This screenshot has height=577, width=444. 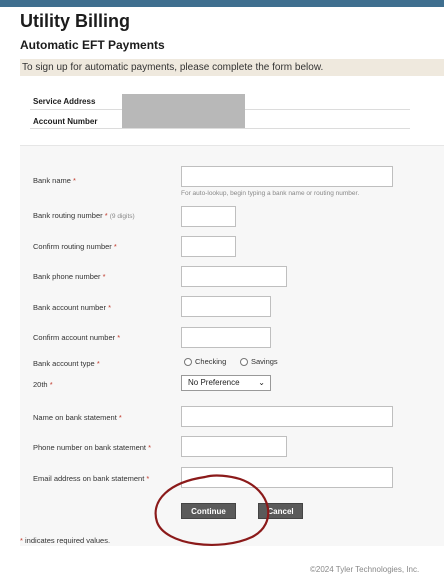 What do you see at coordinates (77, 337) in the screenshot?
I see `confirm-account-label: Confirm account number *` at bounding box center [77, 337].